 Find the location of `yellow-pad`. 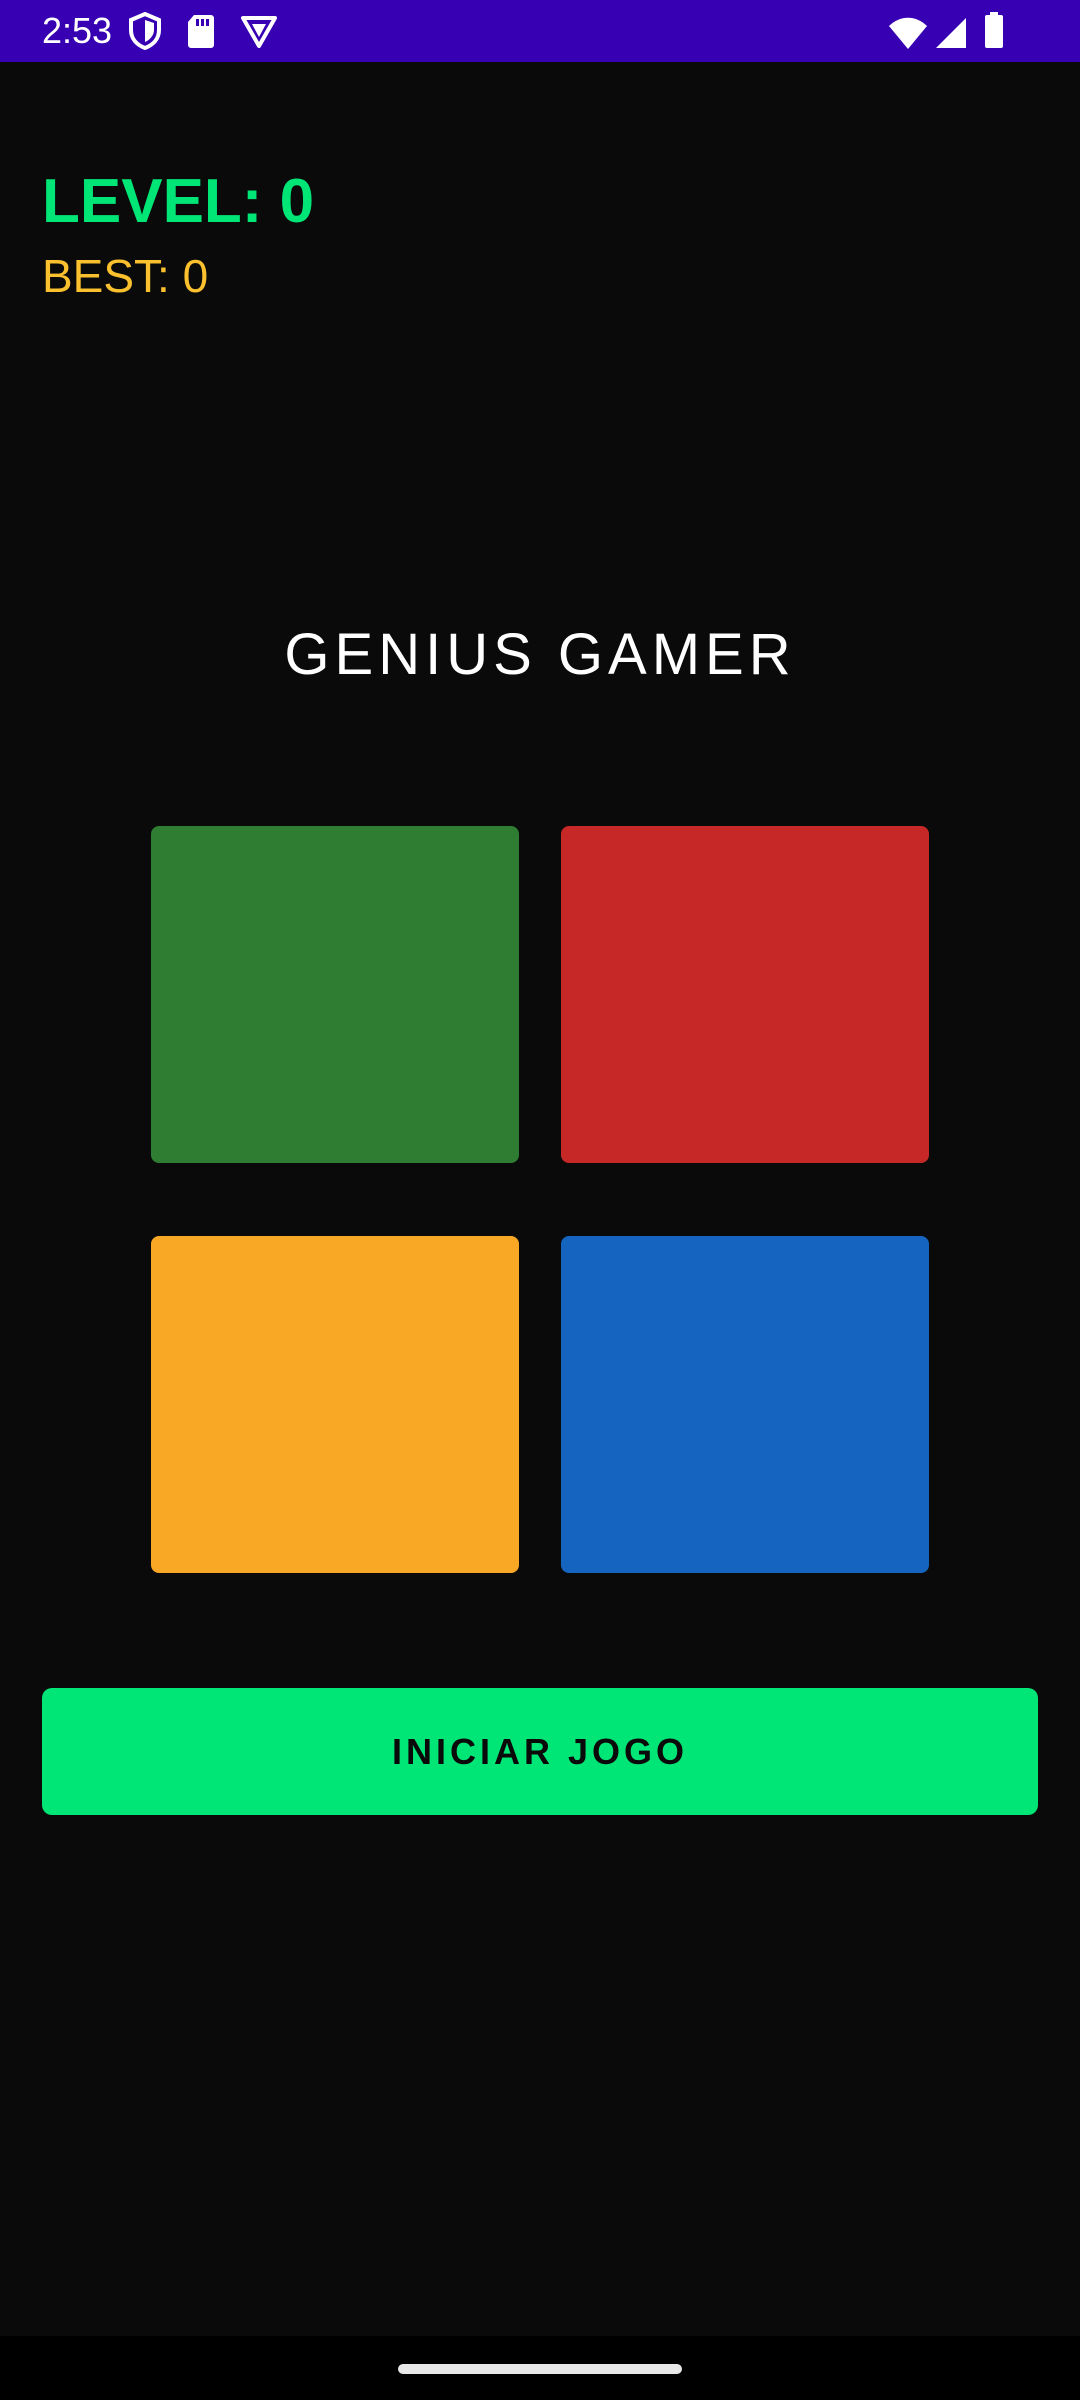

yellow-pad is located at coordinates (335, 1404).